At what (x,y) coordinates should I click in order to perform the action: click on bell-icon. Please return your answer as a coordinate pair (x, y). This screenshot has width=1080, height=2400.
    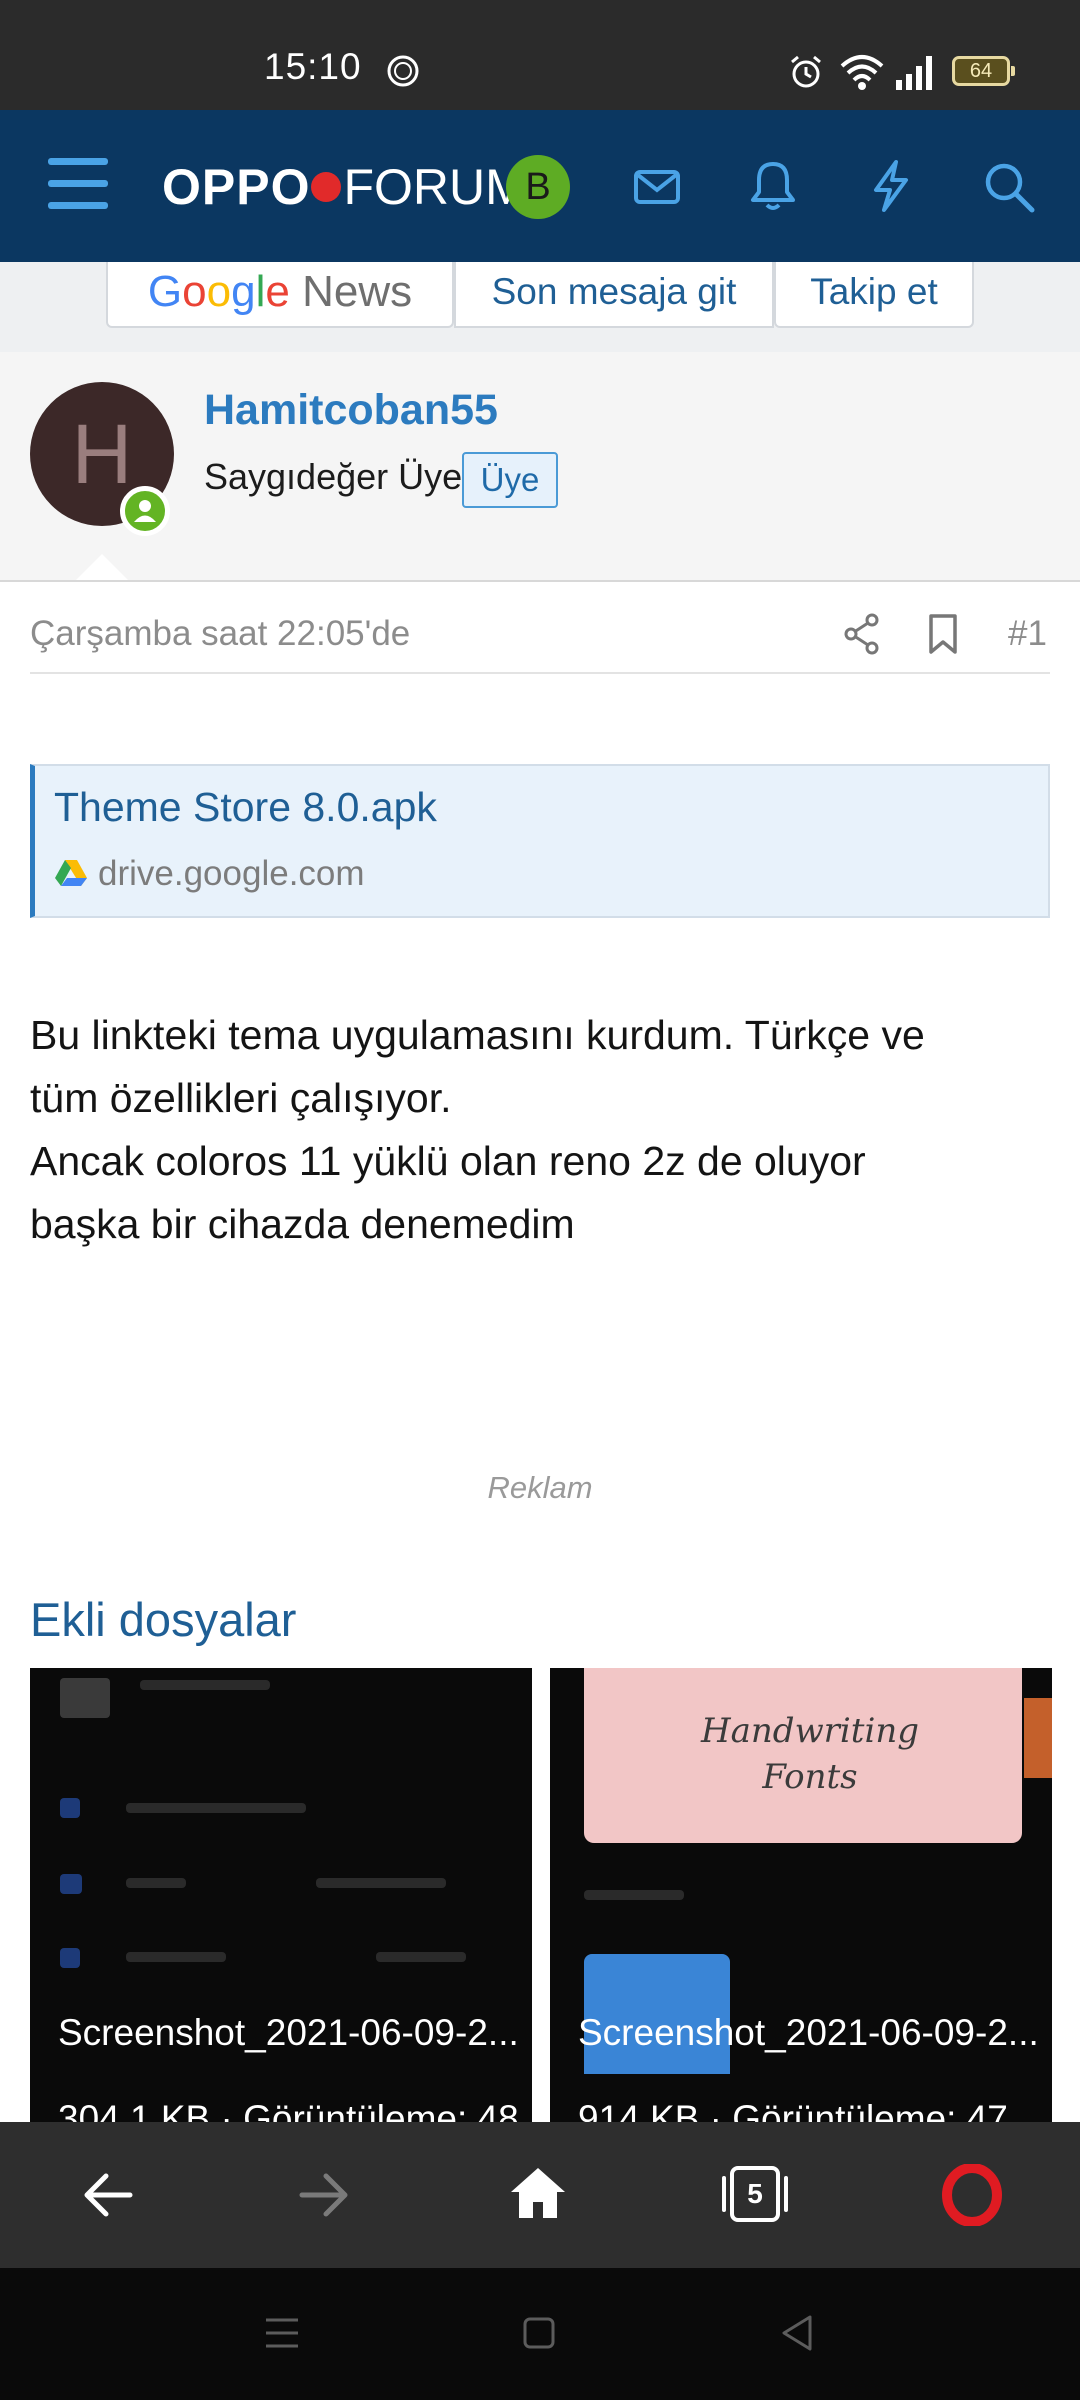
    Looking at the image, I should click on (773, 186).